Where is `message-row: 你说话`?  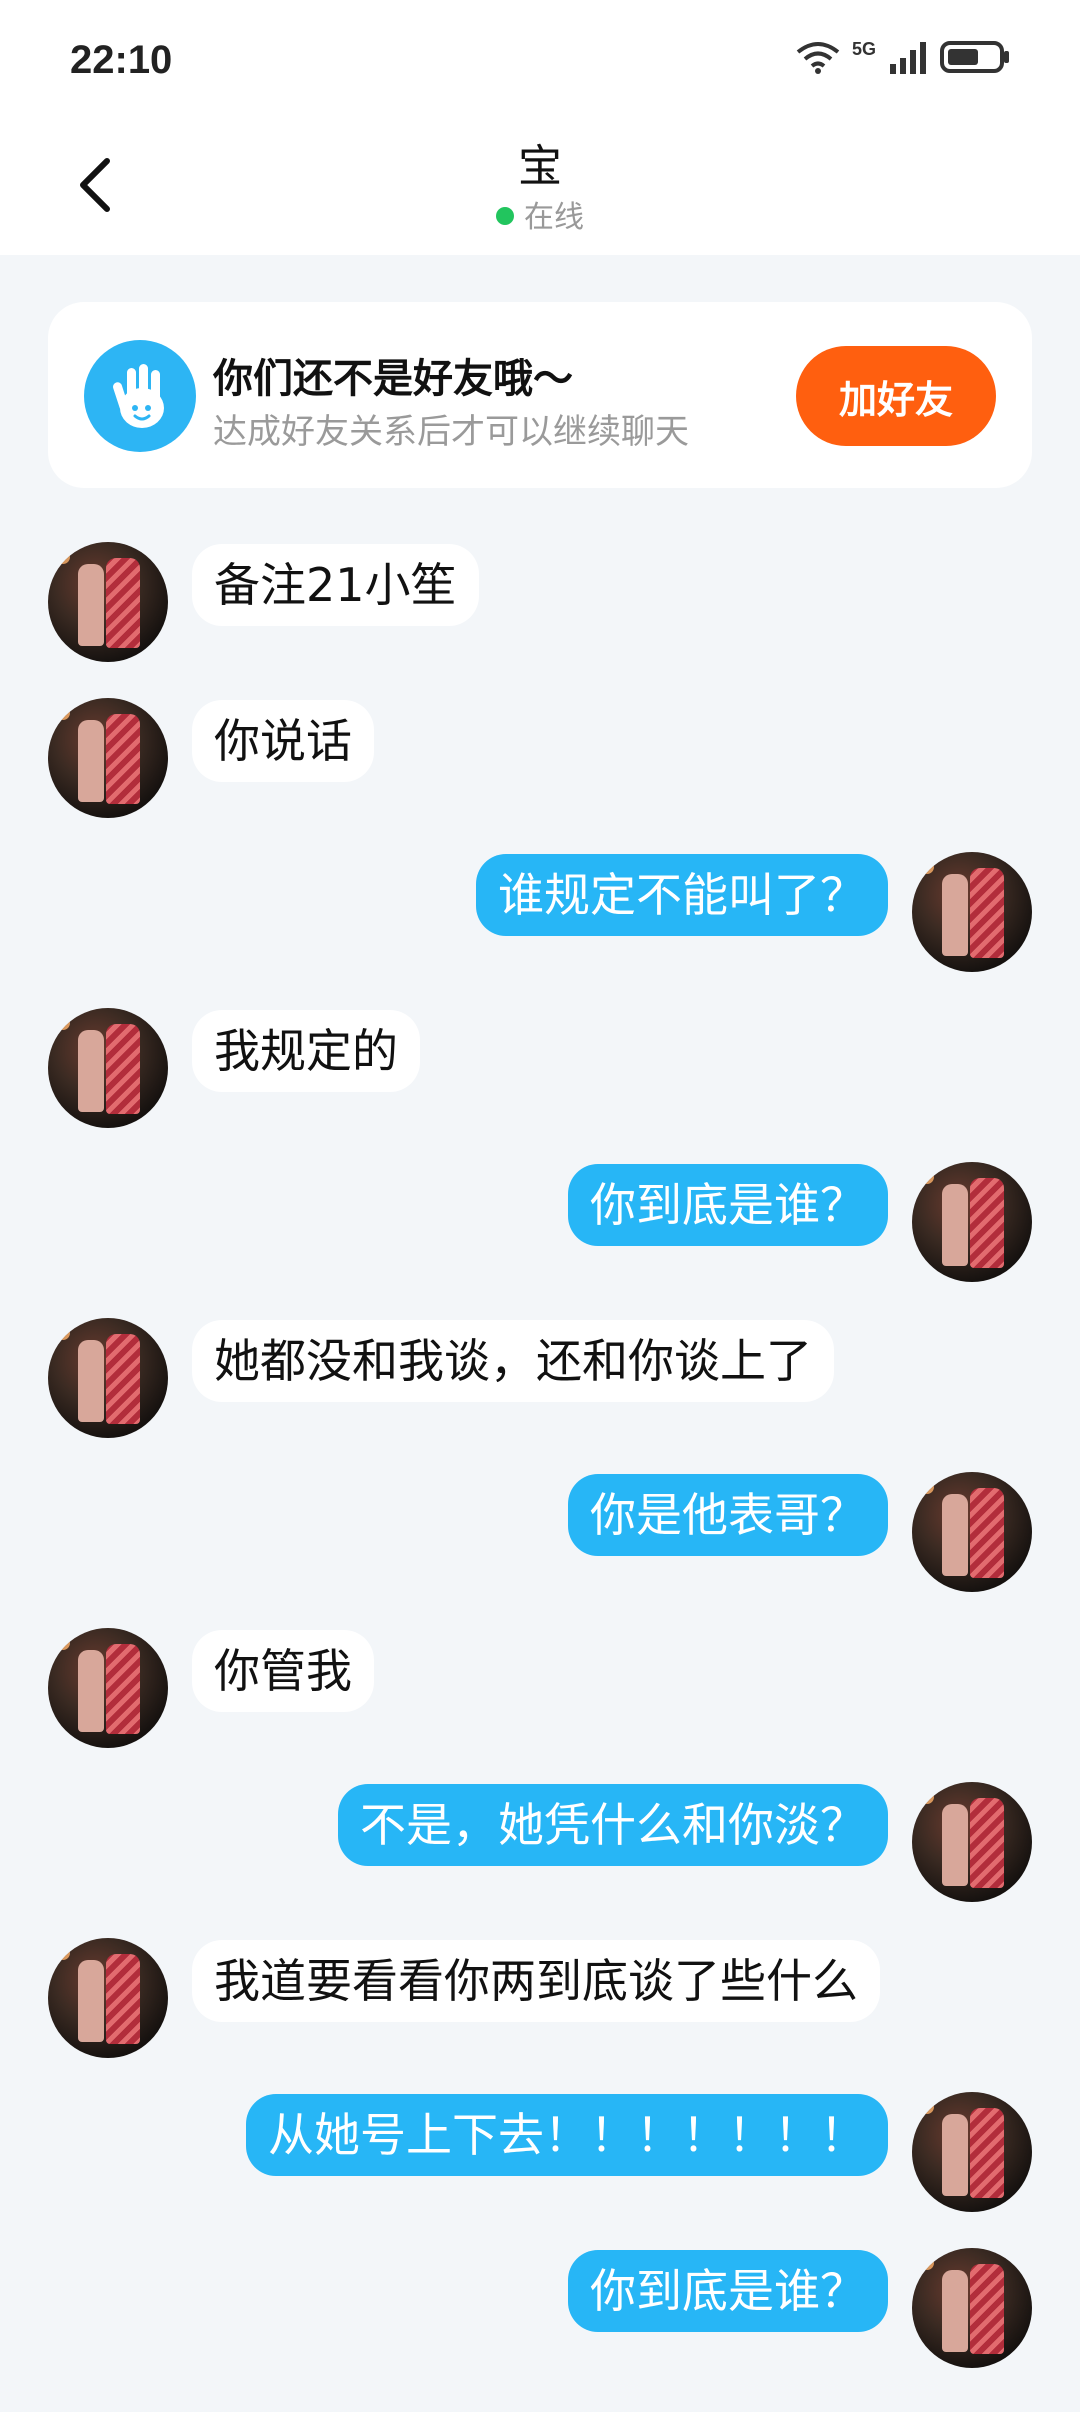 message-row: 你说话 is located at coordinates (540, 758).